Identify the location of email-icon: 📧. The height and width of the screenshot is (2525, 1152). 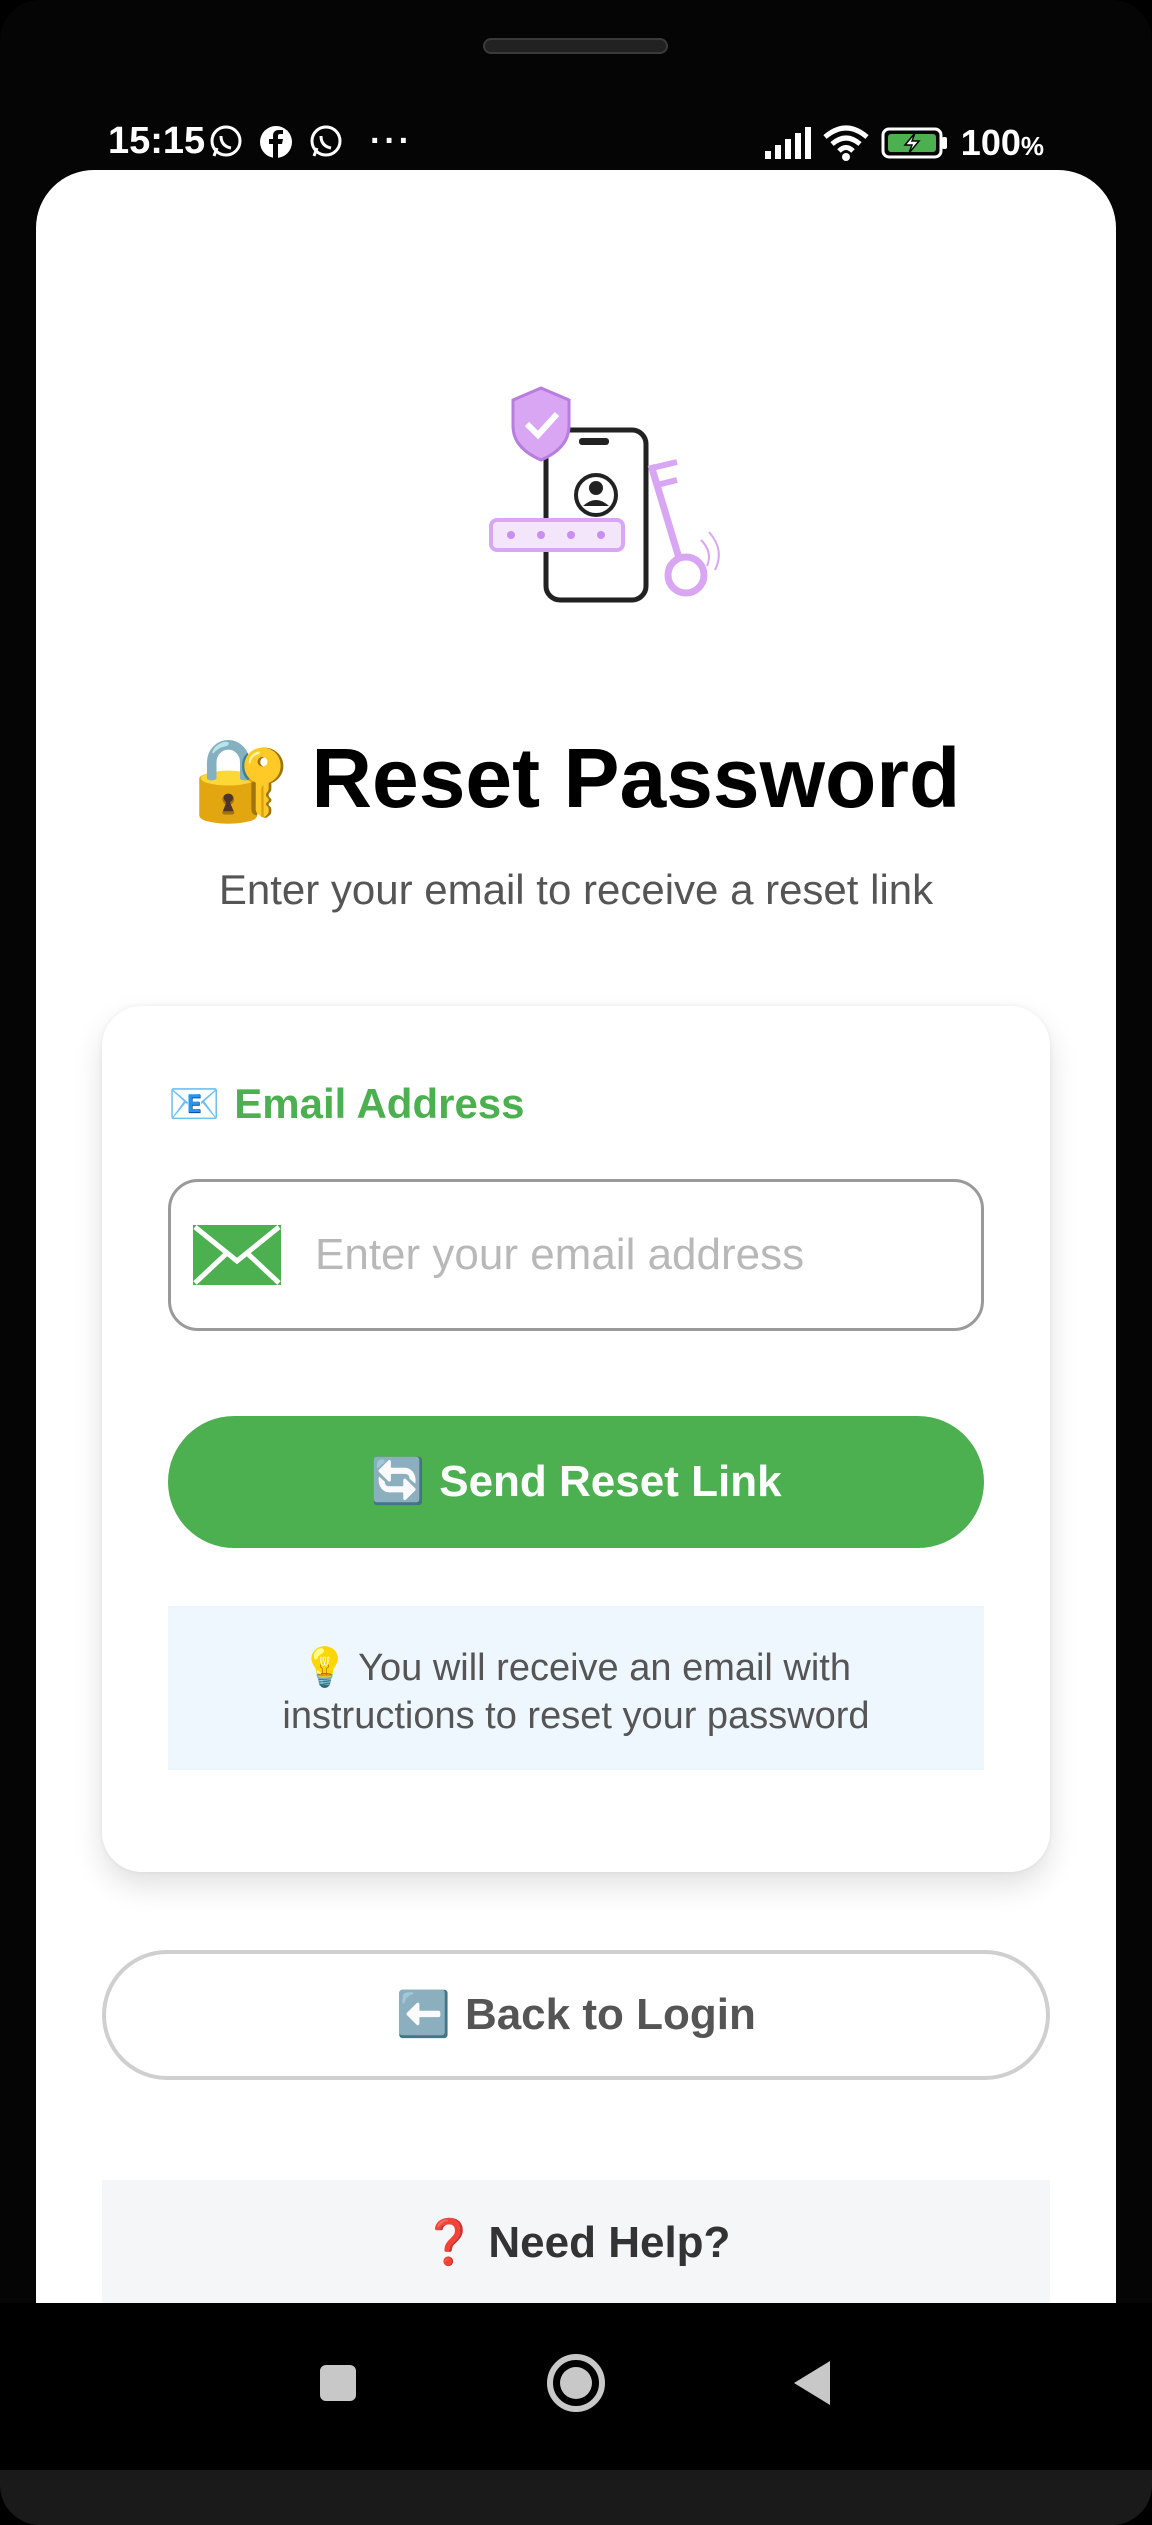
(194, 1103).